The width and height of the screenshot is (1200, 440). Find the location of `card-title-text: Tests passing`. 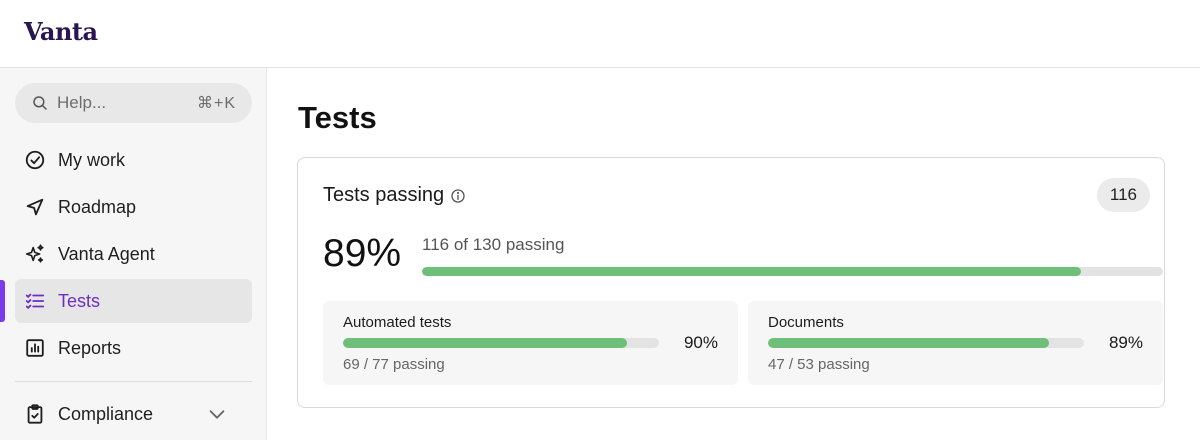

card-title-text: Tests passing is located at coordinates (384, 195).